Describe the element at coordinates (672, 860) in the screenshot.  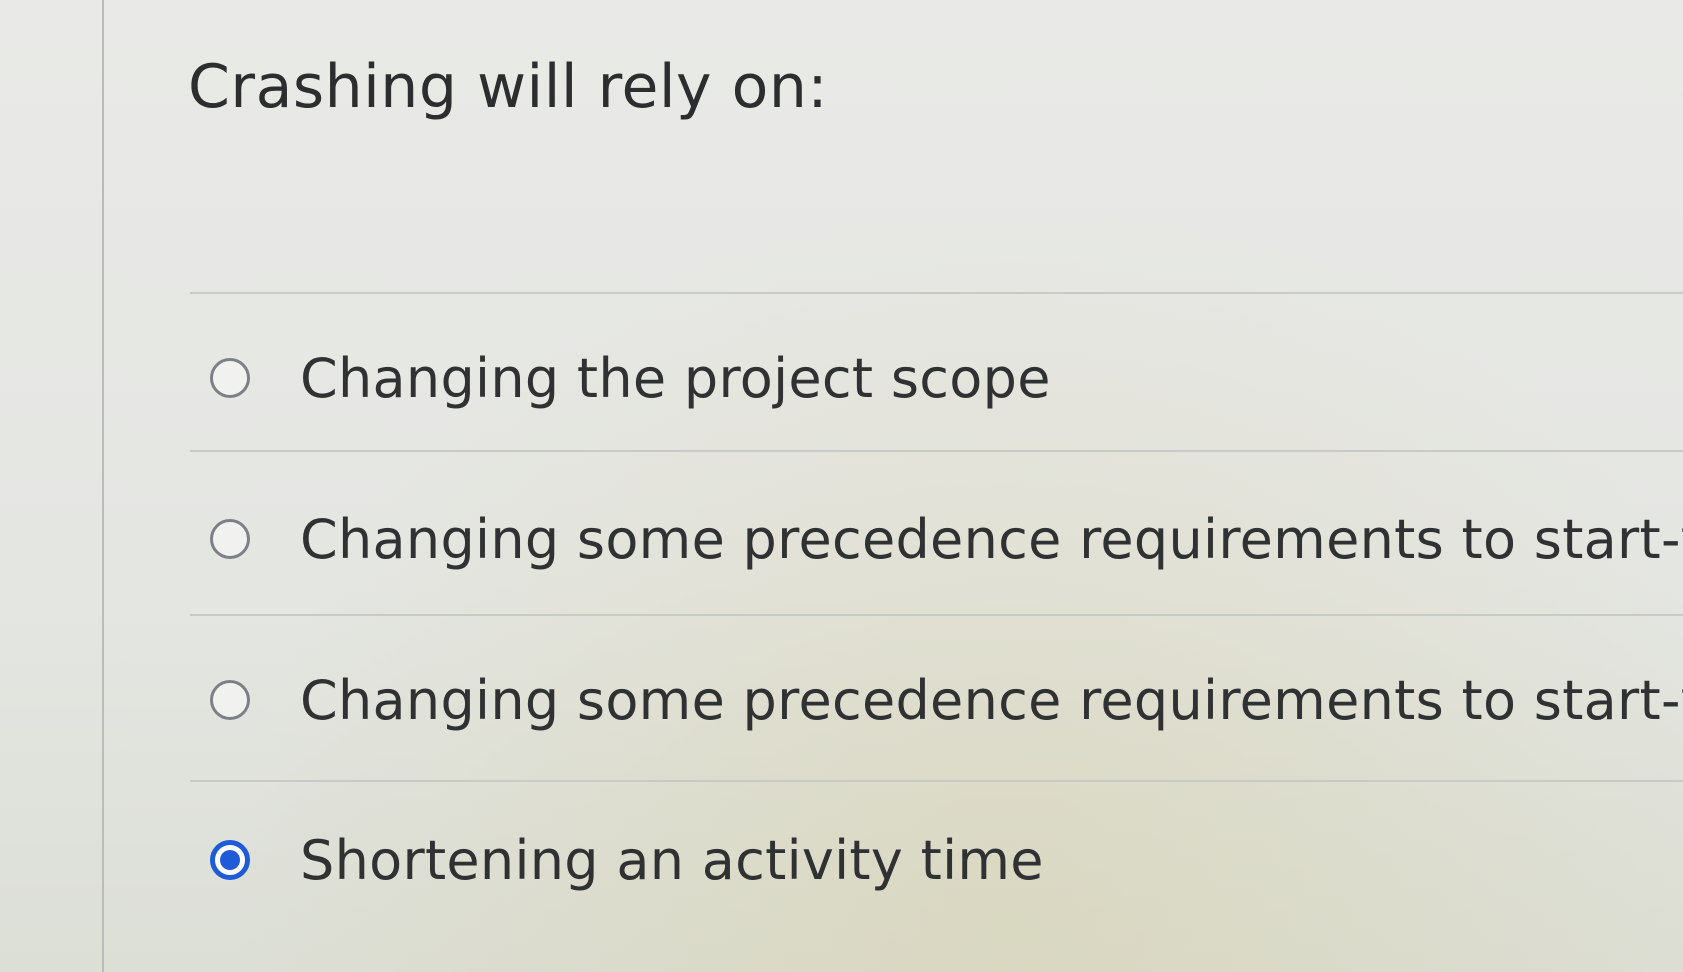
I see `answer-label-4: Shortening an activity time` at that location.